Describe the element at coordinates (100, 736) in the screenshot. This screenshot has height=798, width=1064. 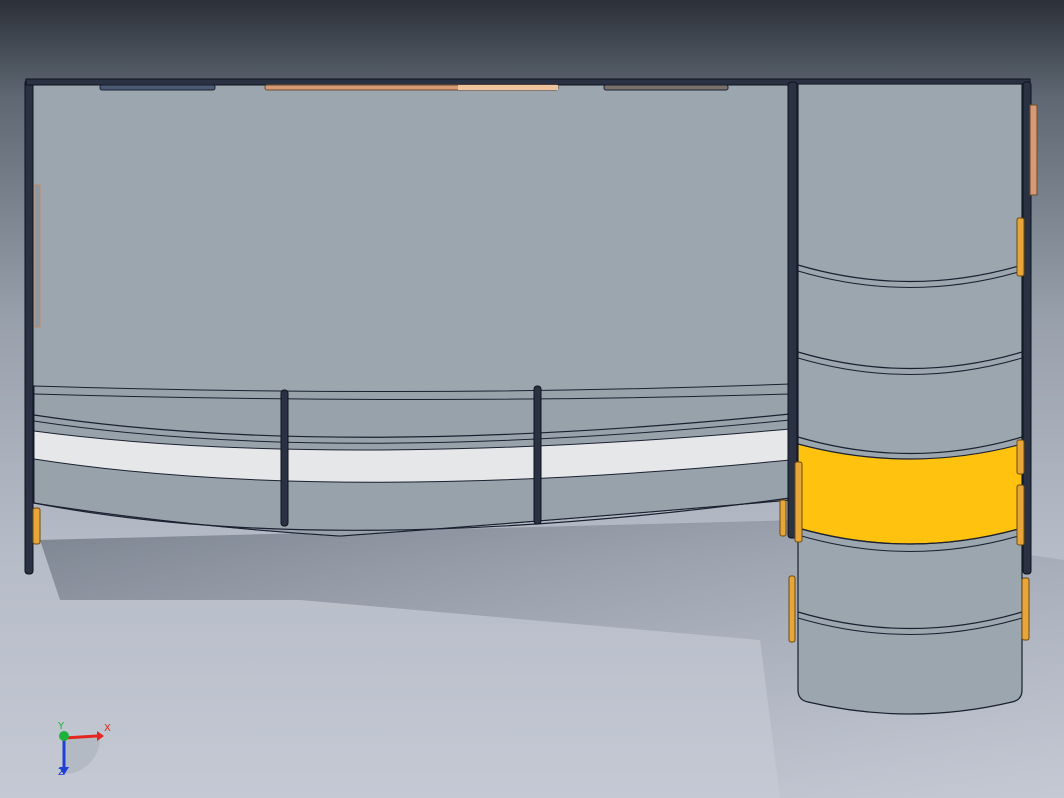
I see `x-axis-arrowhead` at that location.